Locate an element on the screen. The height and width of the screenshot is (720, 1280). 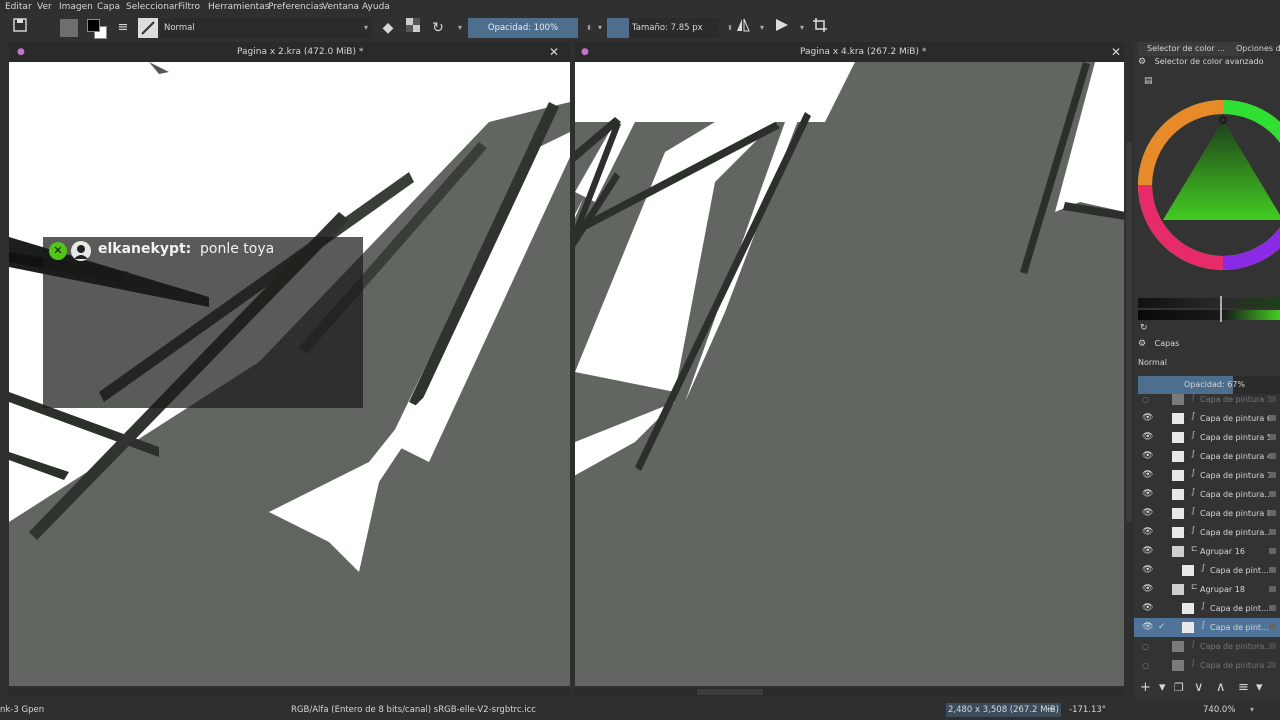
brush-preview-icon is located at coordinates (148, 28).